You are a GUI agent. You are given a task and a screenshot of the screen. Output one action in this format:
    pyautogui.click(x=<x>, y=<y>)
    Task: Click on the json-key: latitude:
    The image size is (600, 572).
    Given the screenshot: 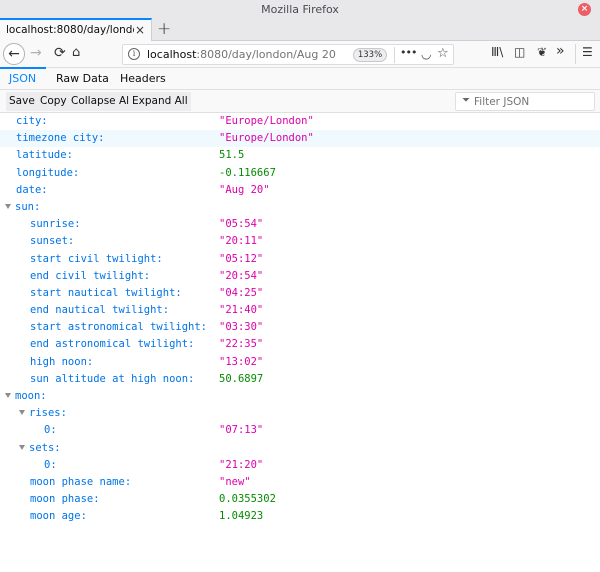 What is the action you would take?
    pyautogui.click(x=44, y=155)
    